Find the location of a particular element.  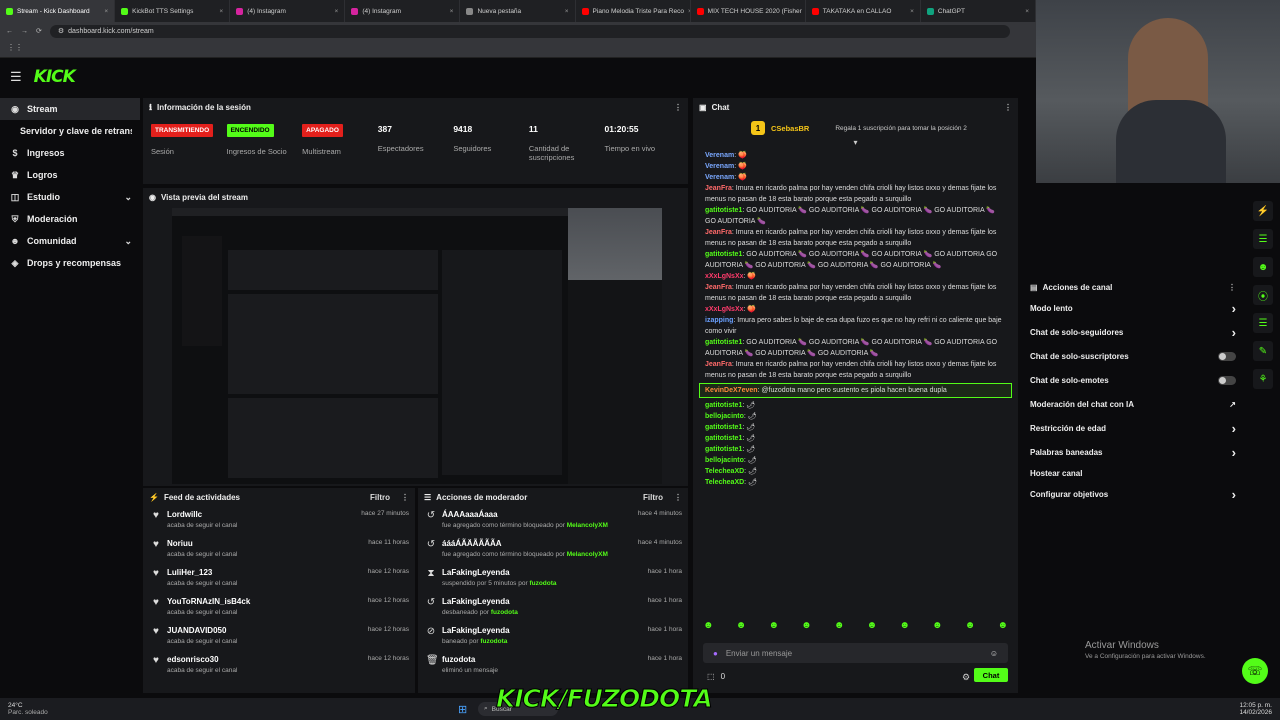

activity-user: JUANDAVID050 is located at coordinates (264, 630).